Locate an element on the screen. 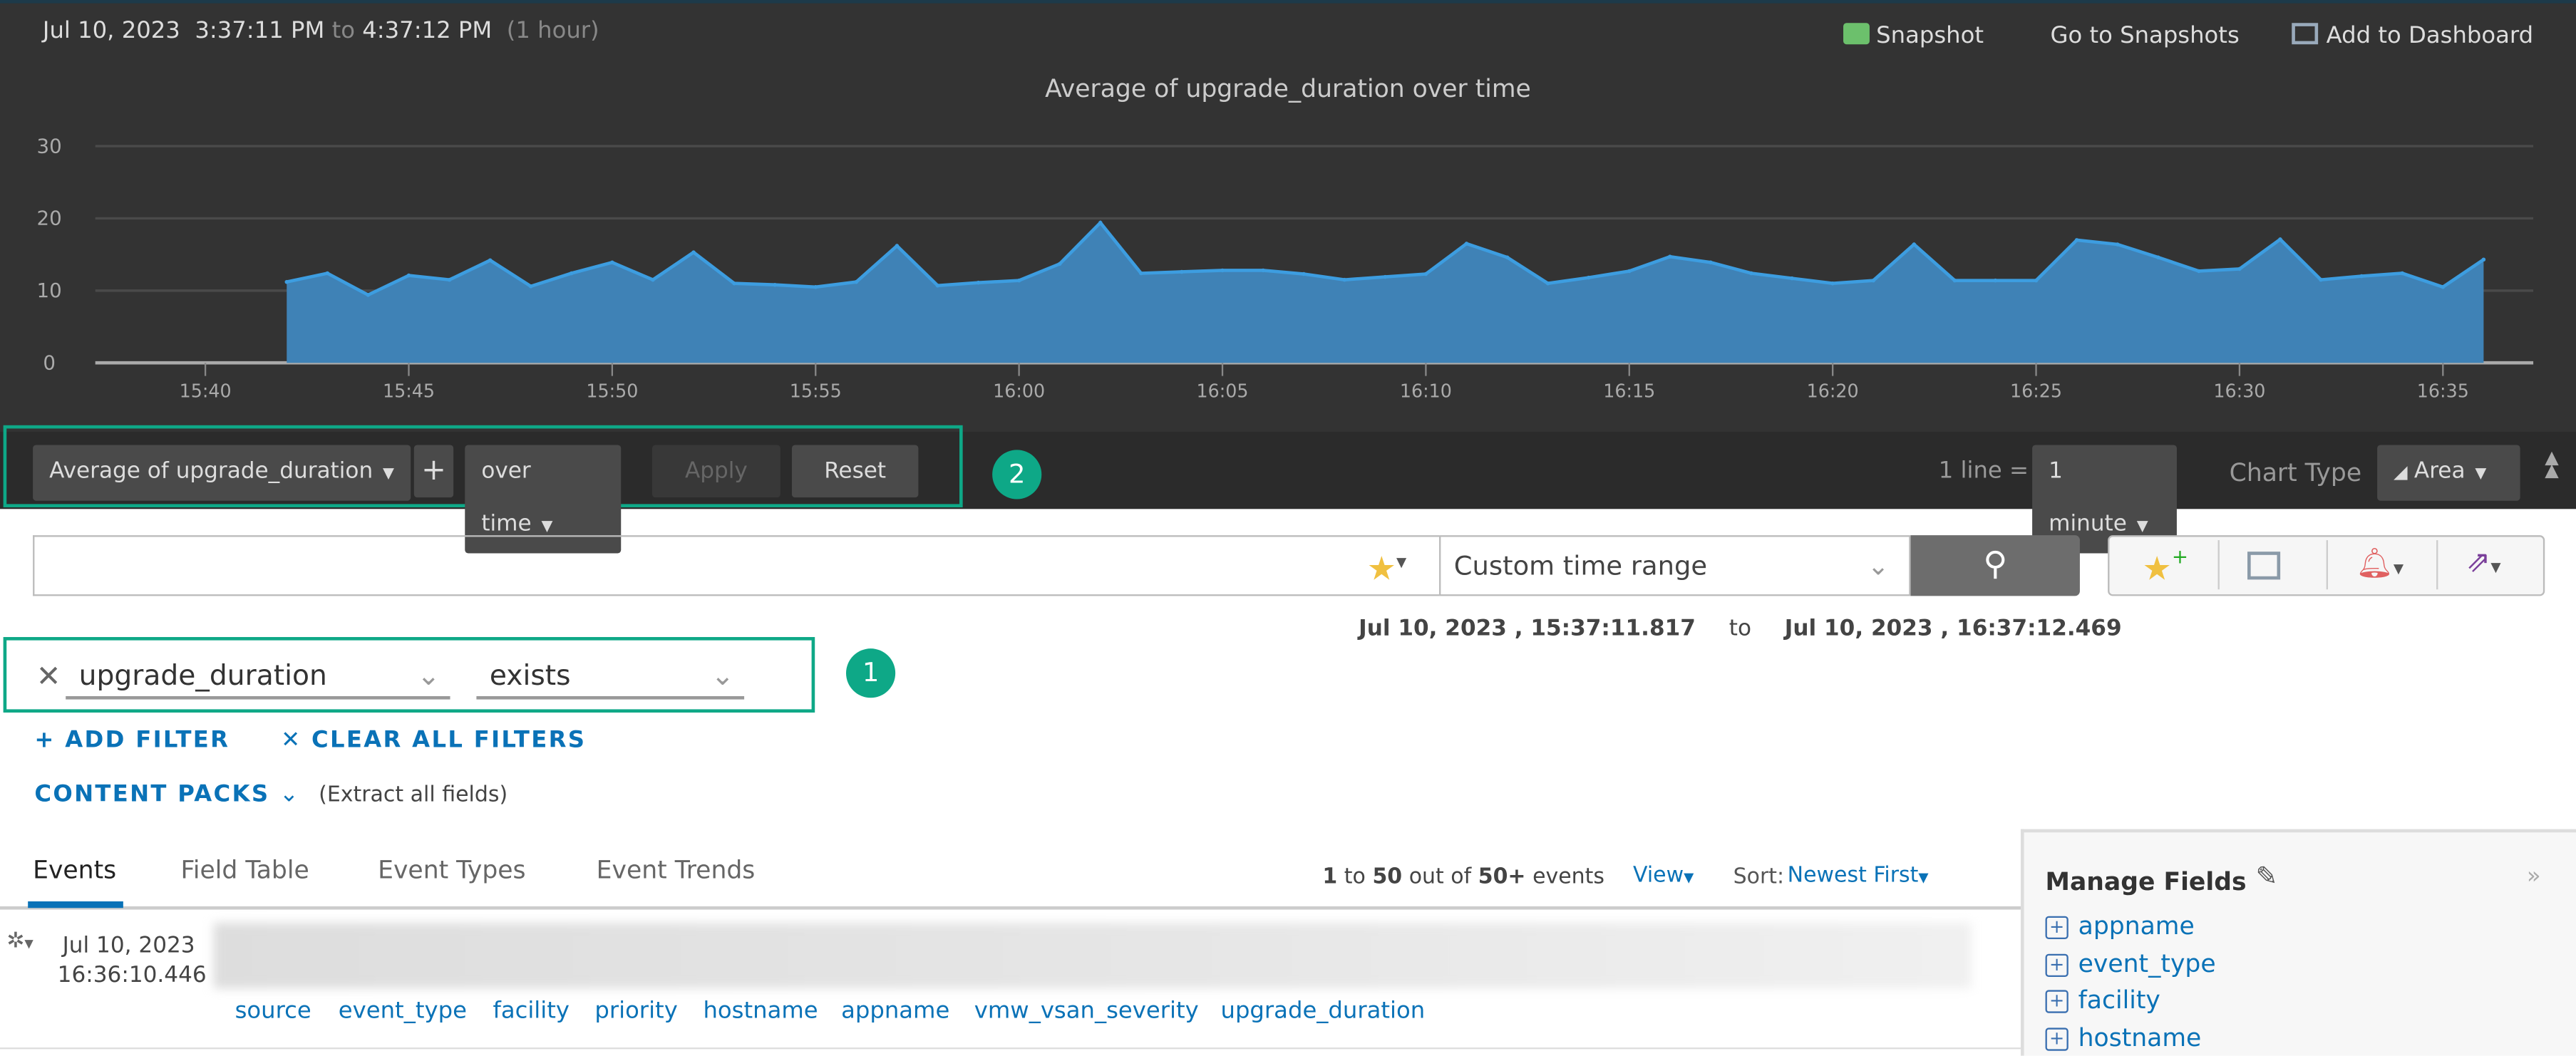 This screenshot has height=1056, width=2576. data-point-16:04 is located at coordinates (1182, 271).